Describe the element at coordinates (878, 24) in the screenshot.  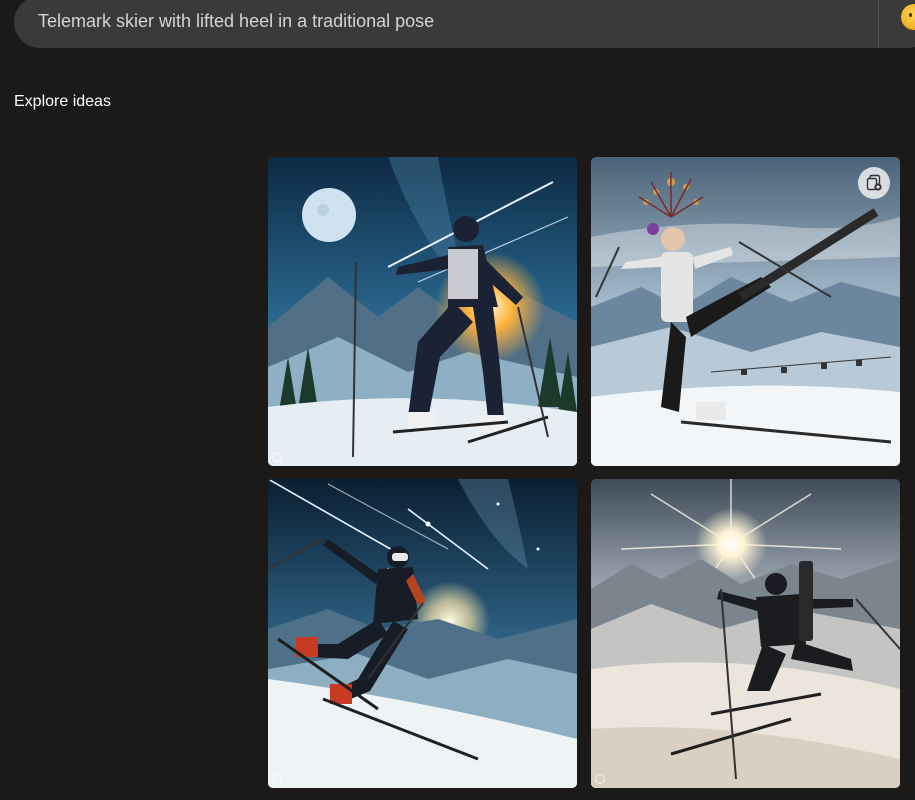
I see `search-divider` at that location.